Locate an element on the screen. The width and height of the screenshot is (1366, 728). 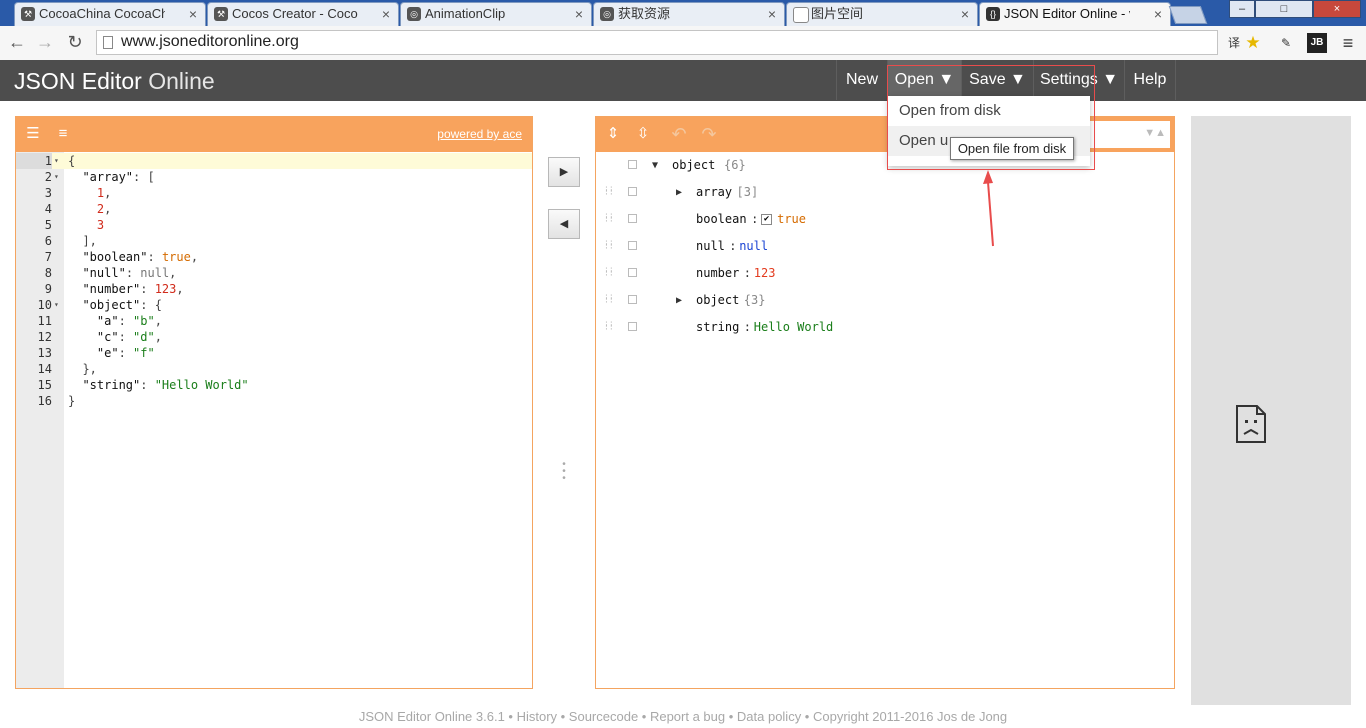
browser-tab-1: ⚒ CocoaChina CocoaChina × is located at coordinates (110, 14).